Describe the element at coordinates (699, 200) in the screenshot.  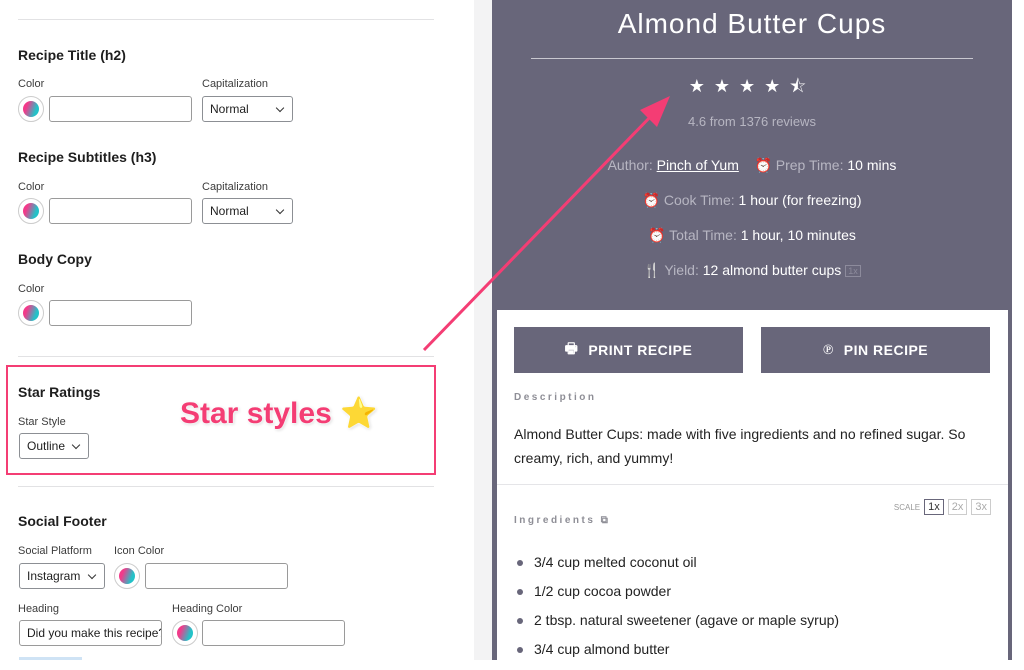
I see `cook-label: Cook Time:` at that location.